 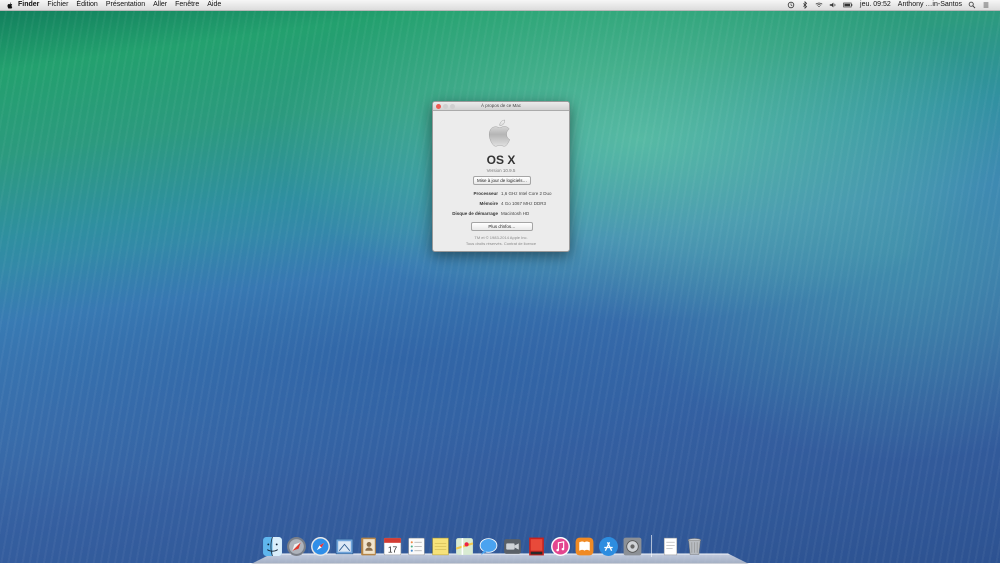 I want to click on spec-value: Macintosh HD, so click(x=515, y=213).